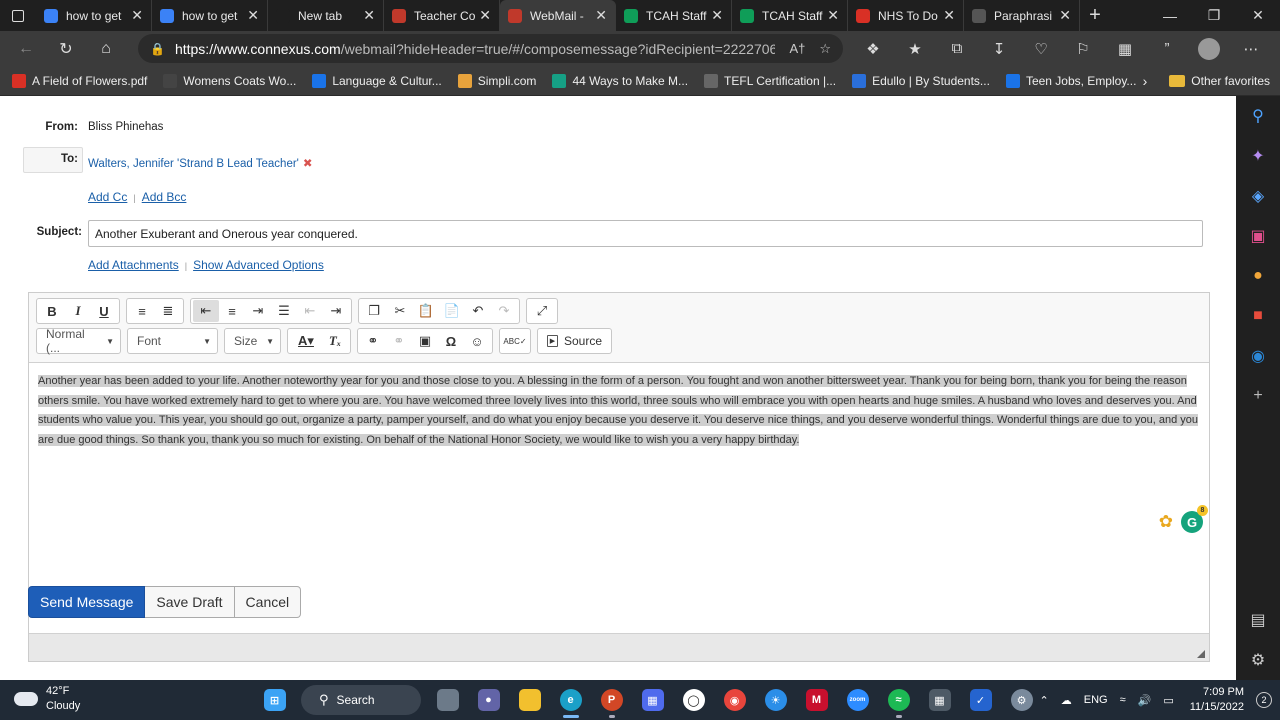 The height and width of the screenshot is (720, 1280). I want to click on powerpoint-button: P, so click(611, 700).